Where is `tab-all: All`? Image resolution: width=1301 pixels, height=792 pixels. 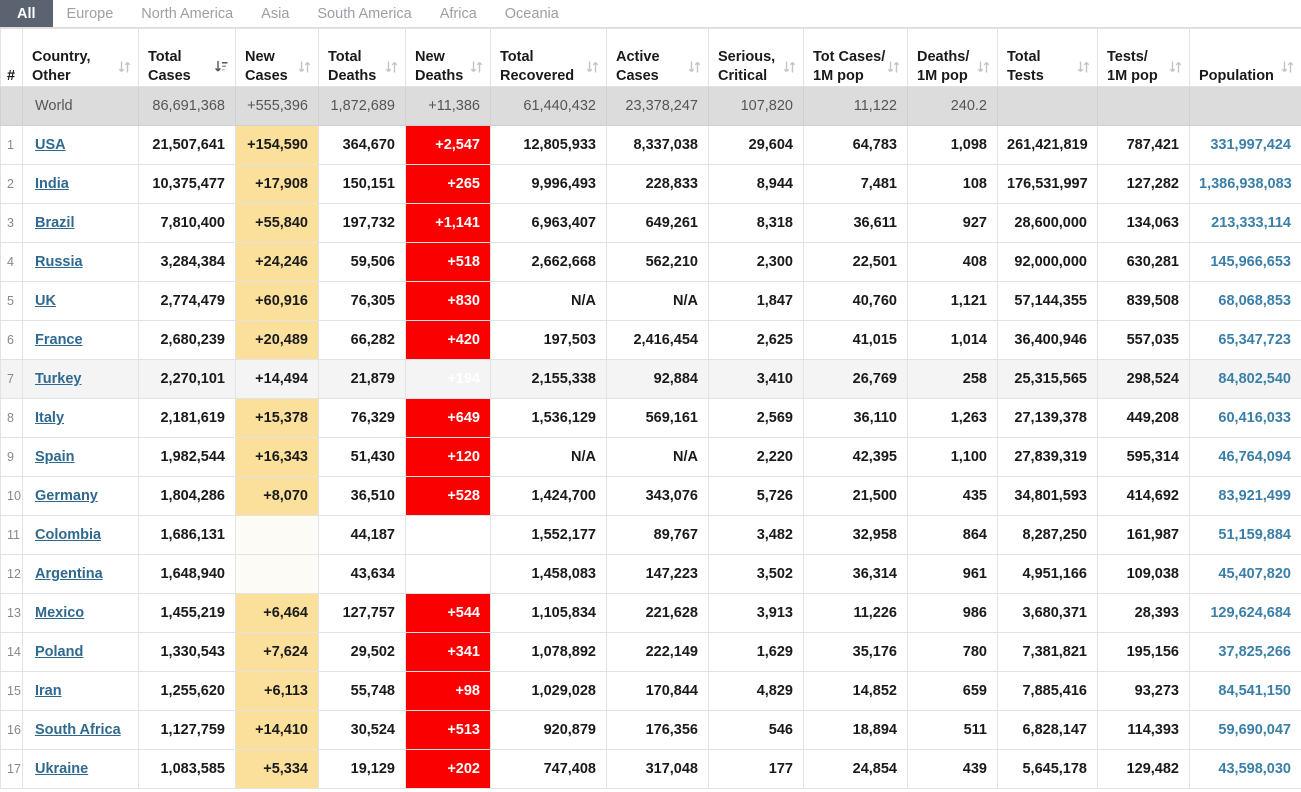 tab-all: All is located at coordinates (26, 13).